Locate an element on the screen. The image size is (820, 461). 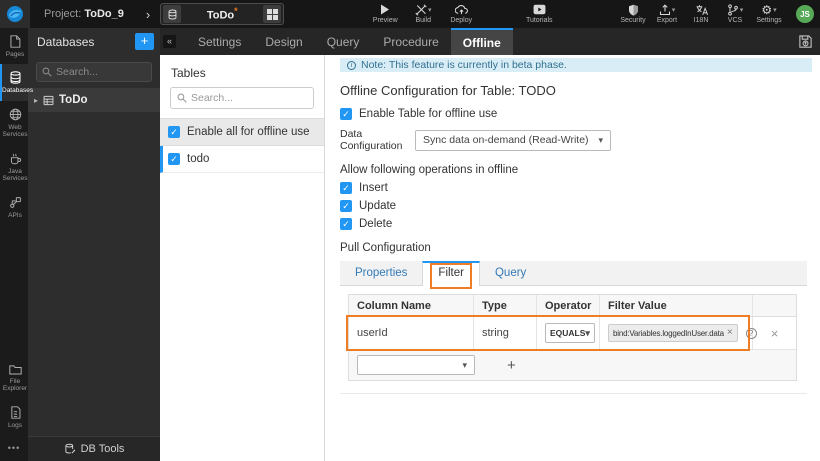
operation-insert-row: Insert is located at coordinates (576, 188).